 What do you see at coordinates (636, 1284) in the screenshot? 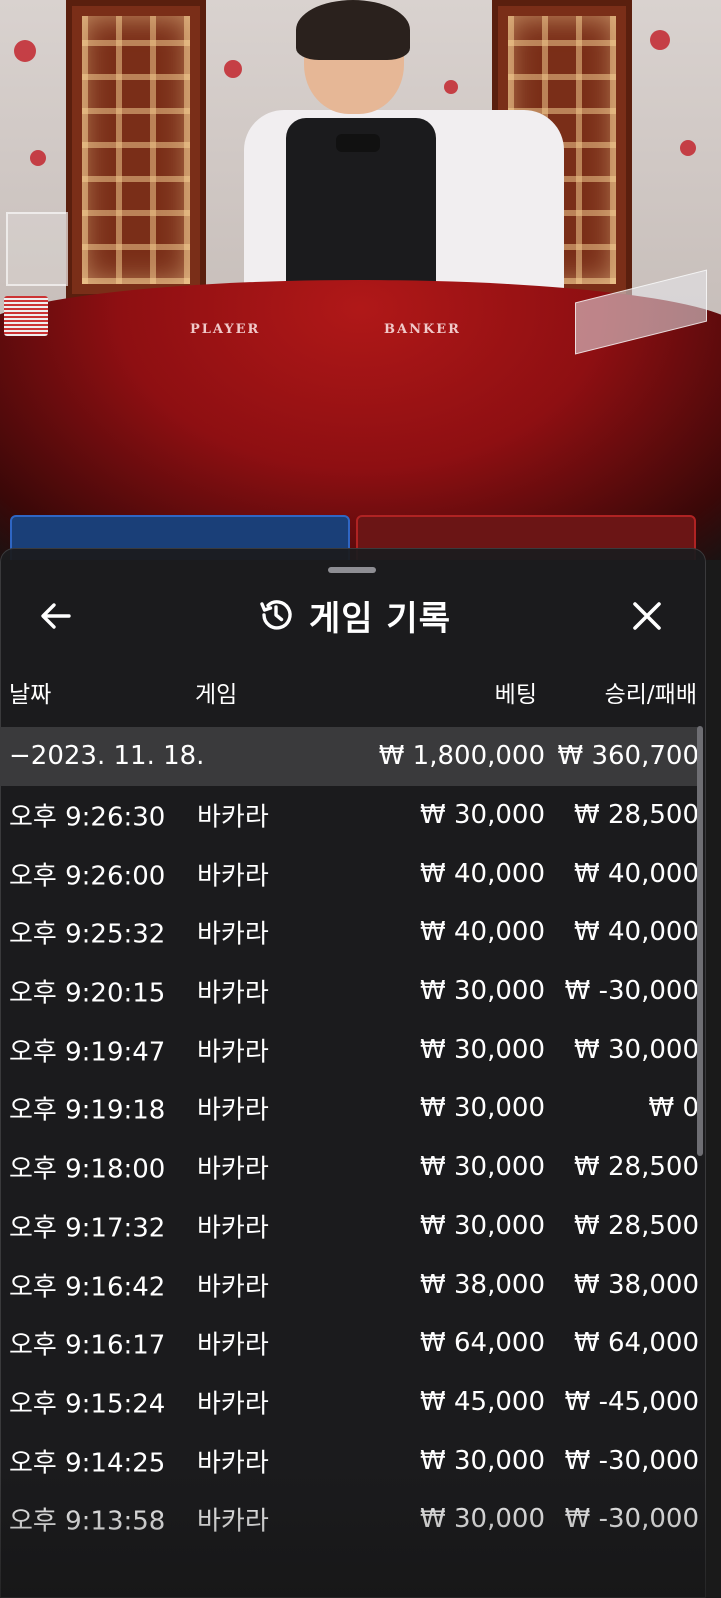
I see `row-result: ₩ 38,000` at bounding box center [636, 1284].